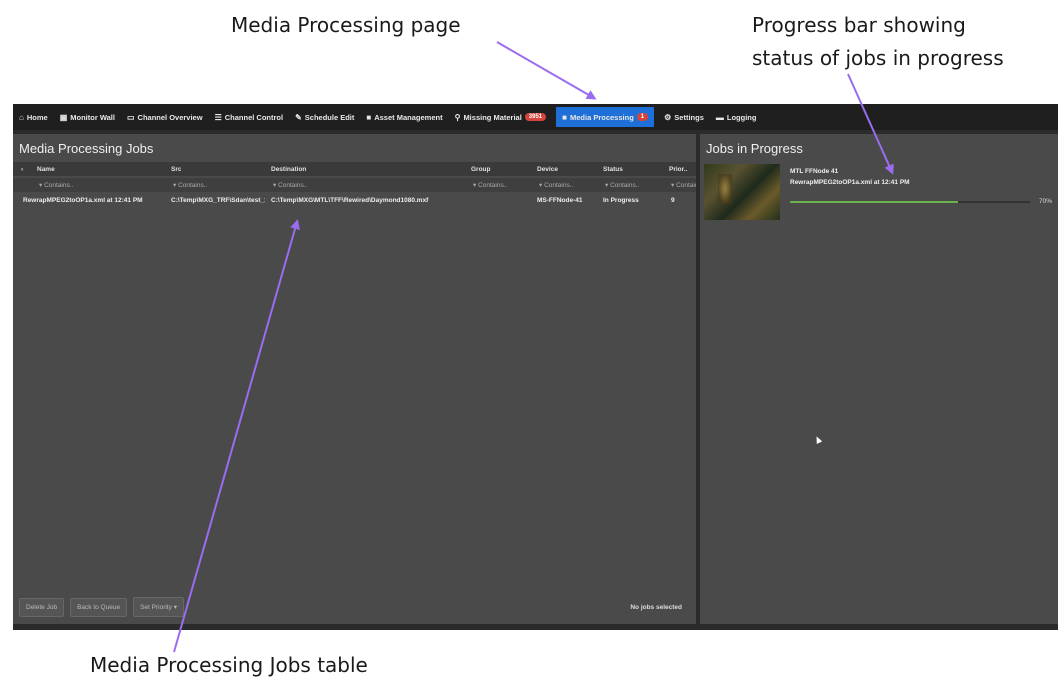 The width and height of the screenshot is (1058, 688). What do you see at coordinates (175, 607) in the screenshot?
I see `chevron-down-icon: ▾` at bounding box center [175, 607].